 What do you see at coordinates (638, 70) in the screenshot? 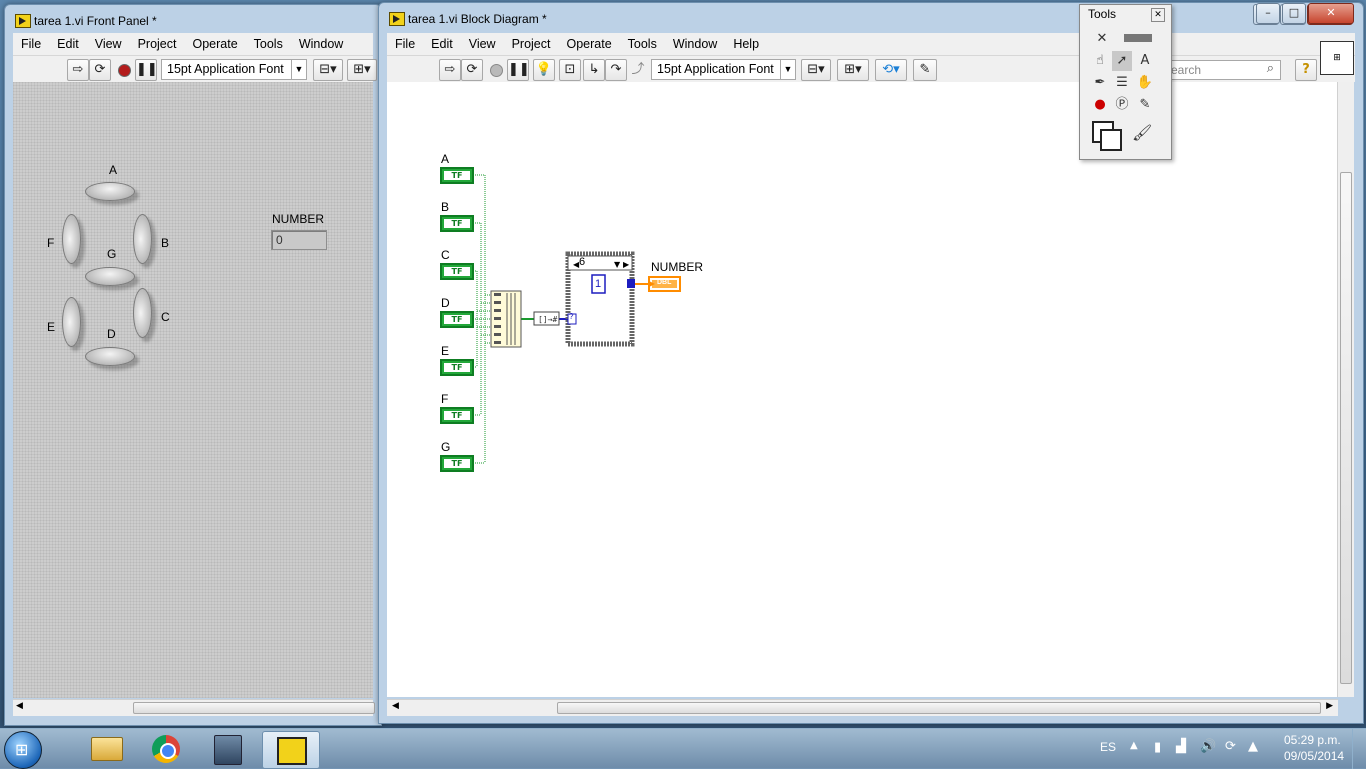
I see `step-out-icon: ⤴` at bounding box center [638, 70].